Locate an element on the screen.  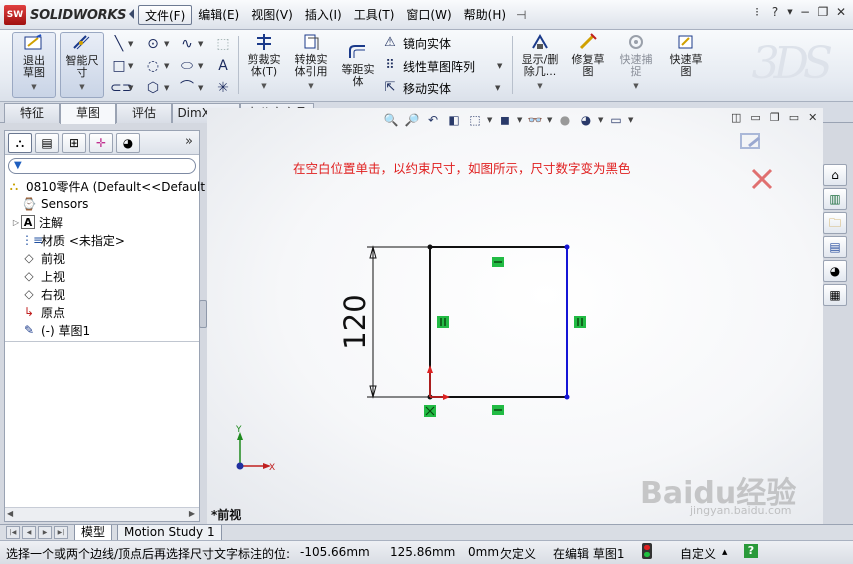
coincident-relation-icon is located at coordinates (430, 411).